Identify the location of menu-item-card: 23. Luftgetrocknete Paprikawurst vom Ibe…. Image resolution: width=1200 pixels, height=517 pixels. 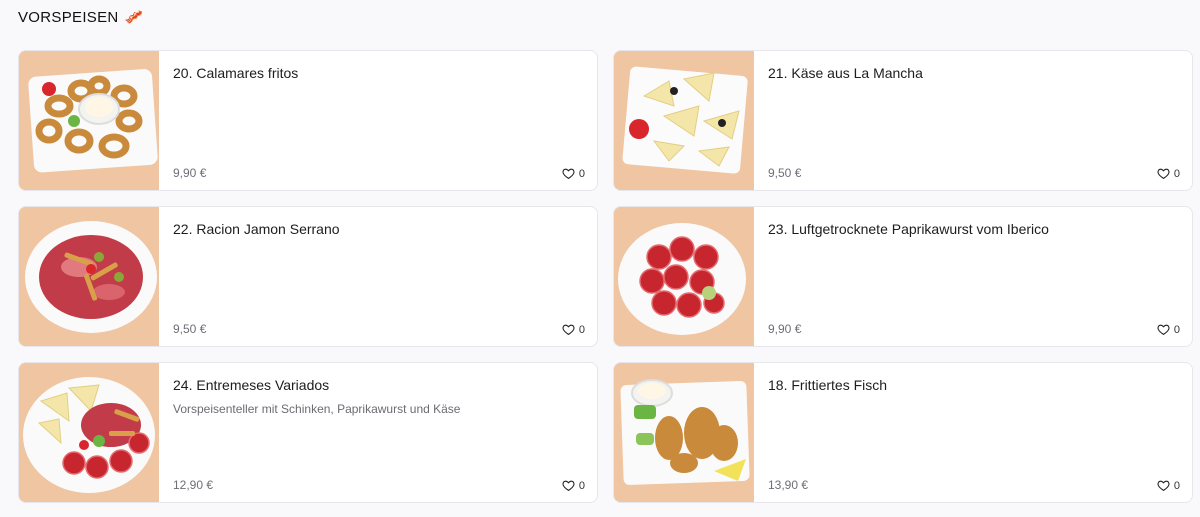
(903, 276).